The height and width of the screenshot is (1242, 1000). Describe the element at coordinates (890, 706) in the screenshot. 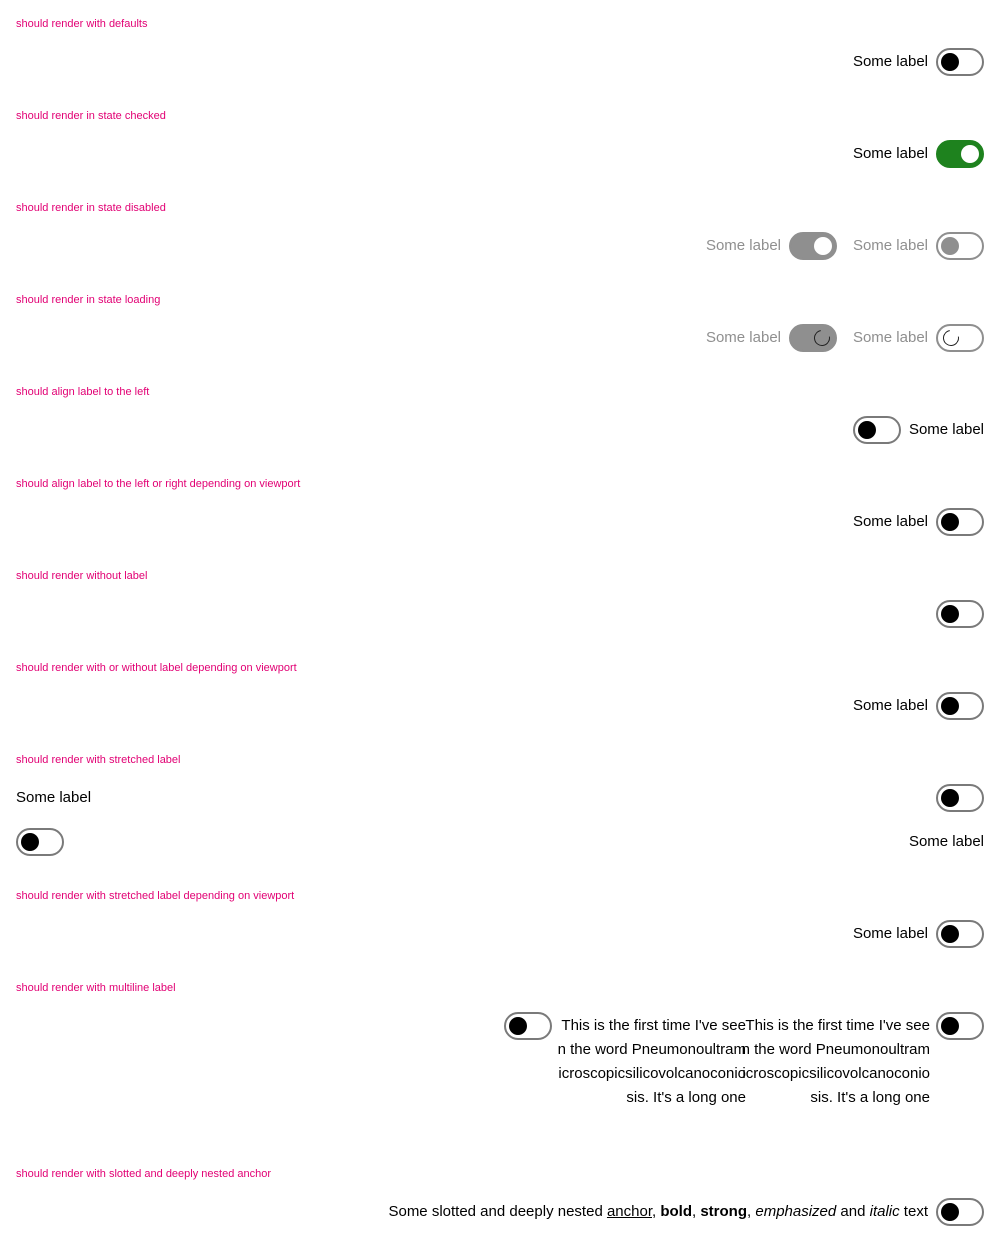

I see `switch-label-with-or-without: Some label` at that location.